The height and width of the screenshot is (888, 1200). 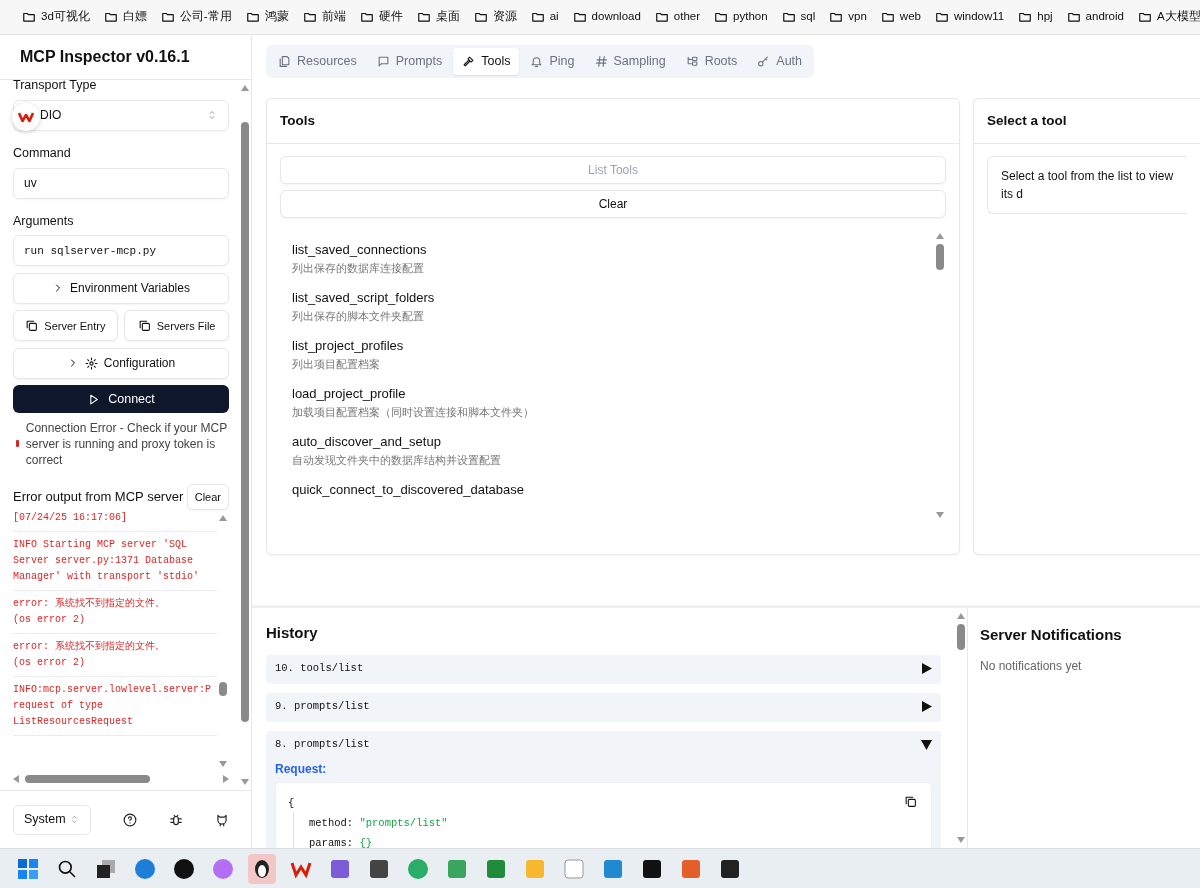 I want to click on tab: Sampling, so click(x=630, y=61).